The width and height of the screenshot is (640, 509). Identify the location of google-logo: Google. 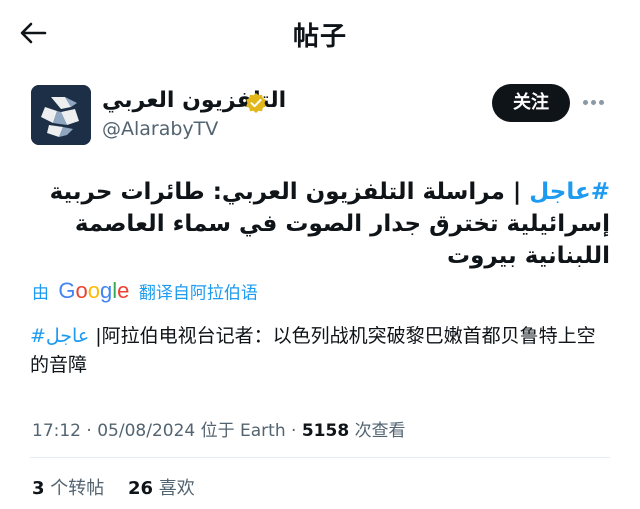
(94, 290).